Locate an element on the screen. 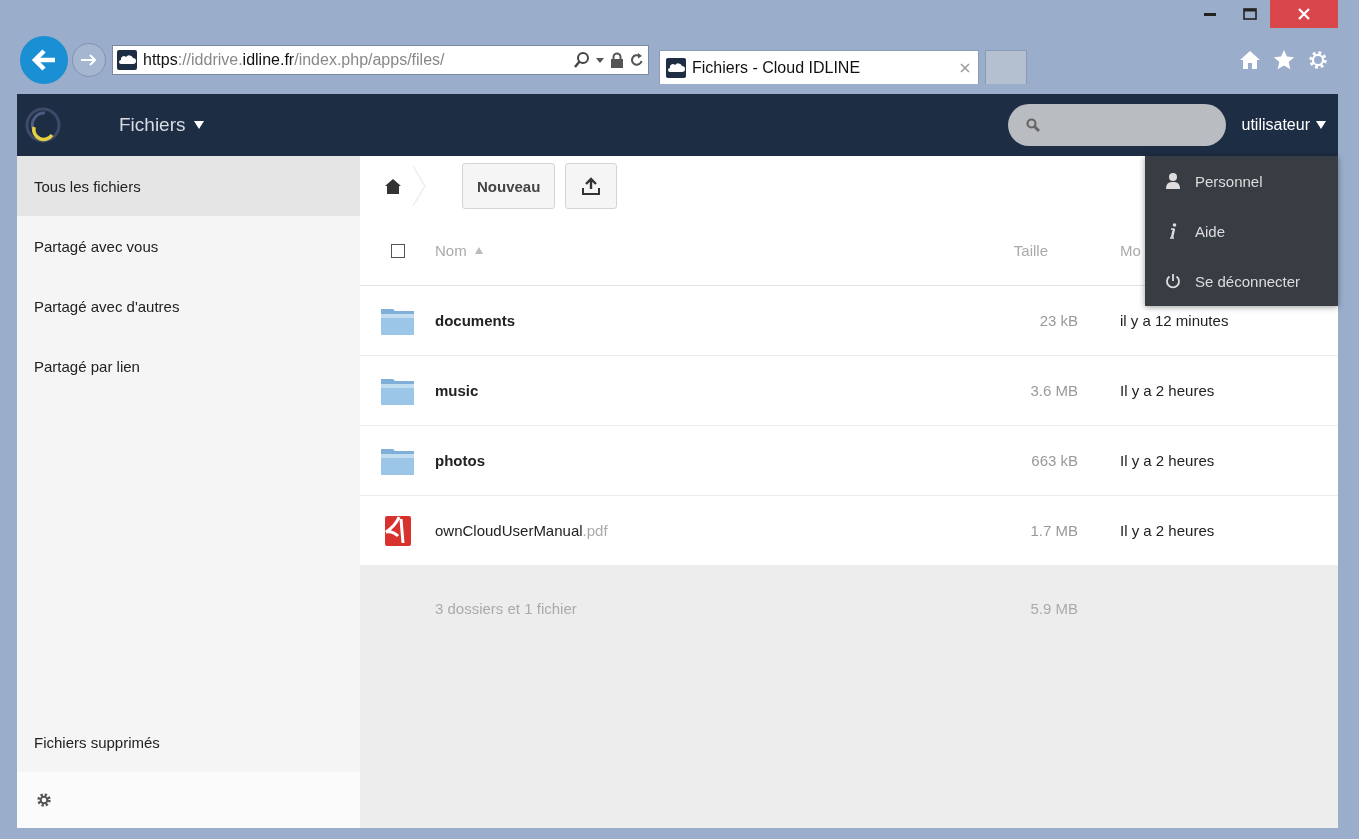 Image resolution: width=1359 pixels, height=839 pixels. file-row: music 3.6 MB Il y a 2 heures is located at coordinates (849, 391).